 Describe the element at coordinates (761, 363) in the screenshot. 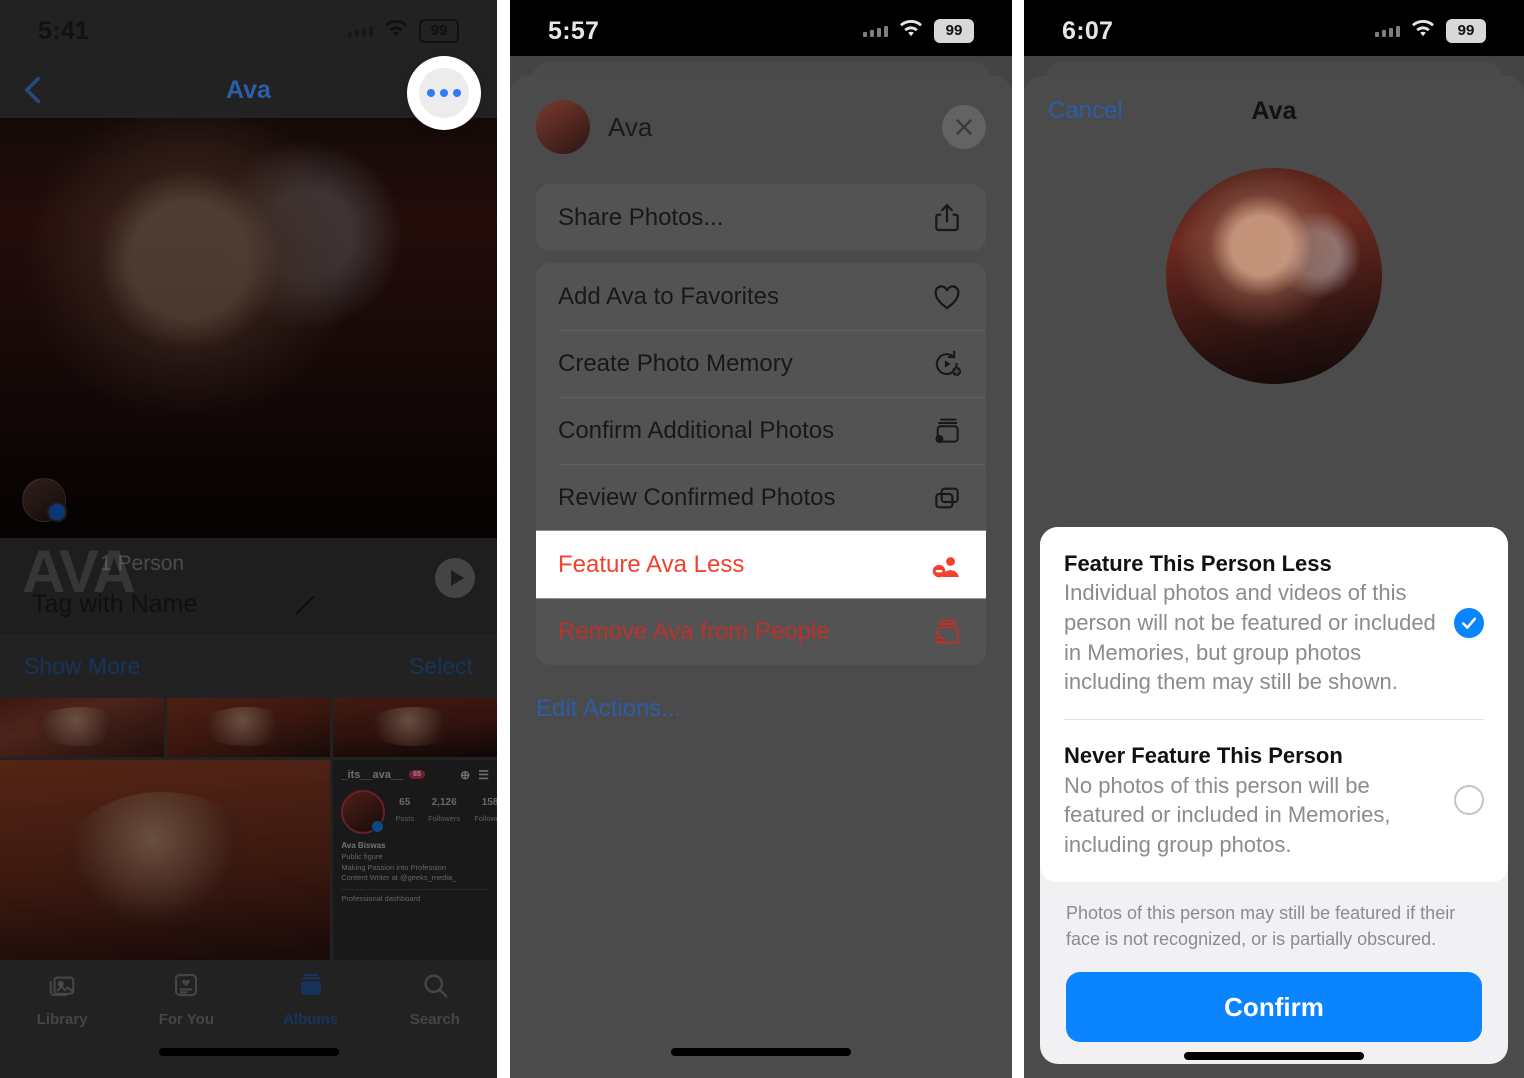

I see `menu-item-create-photo-memory: Create Photo Memory` at that location.